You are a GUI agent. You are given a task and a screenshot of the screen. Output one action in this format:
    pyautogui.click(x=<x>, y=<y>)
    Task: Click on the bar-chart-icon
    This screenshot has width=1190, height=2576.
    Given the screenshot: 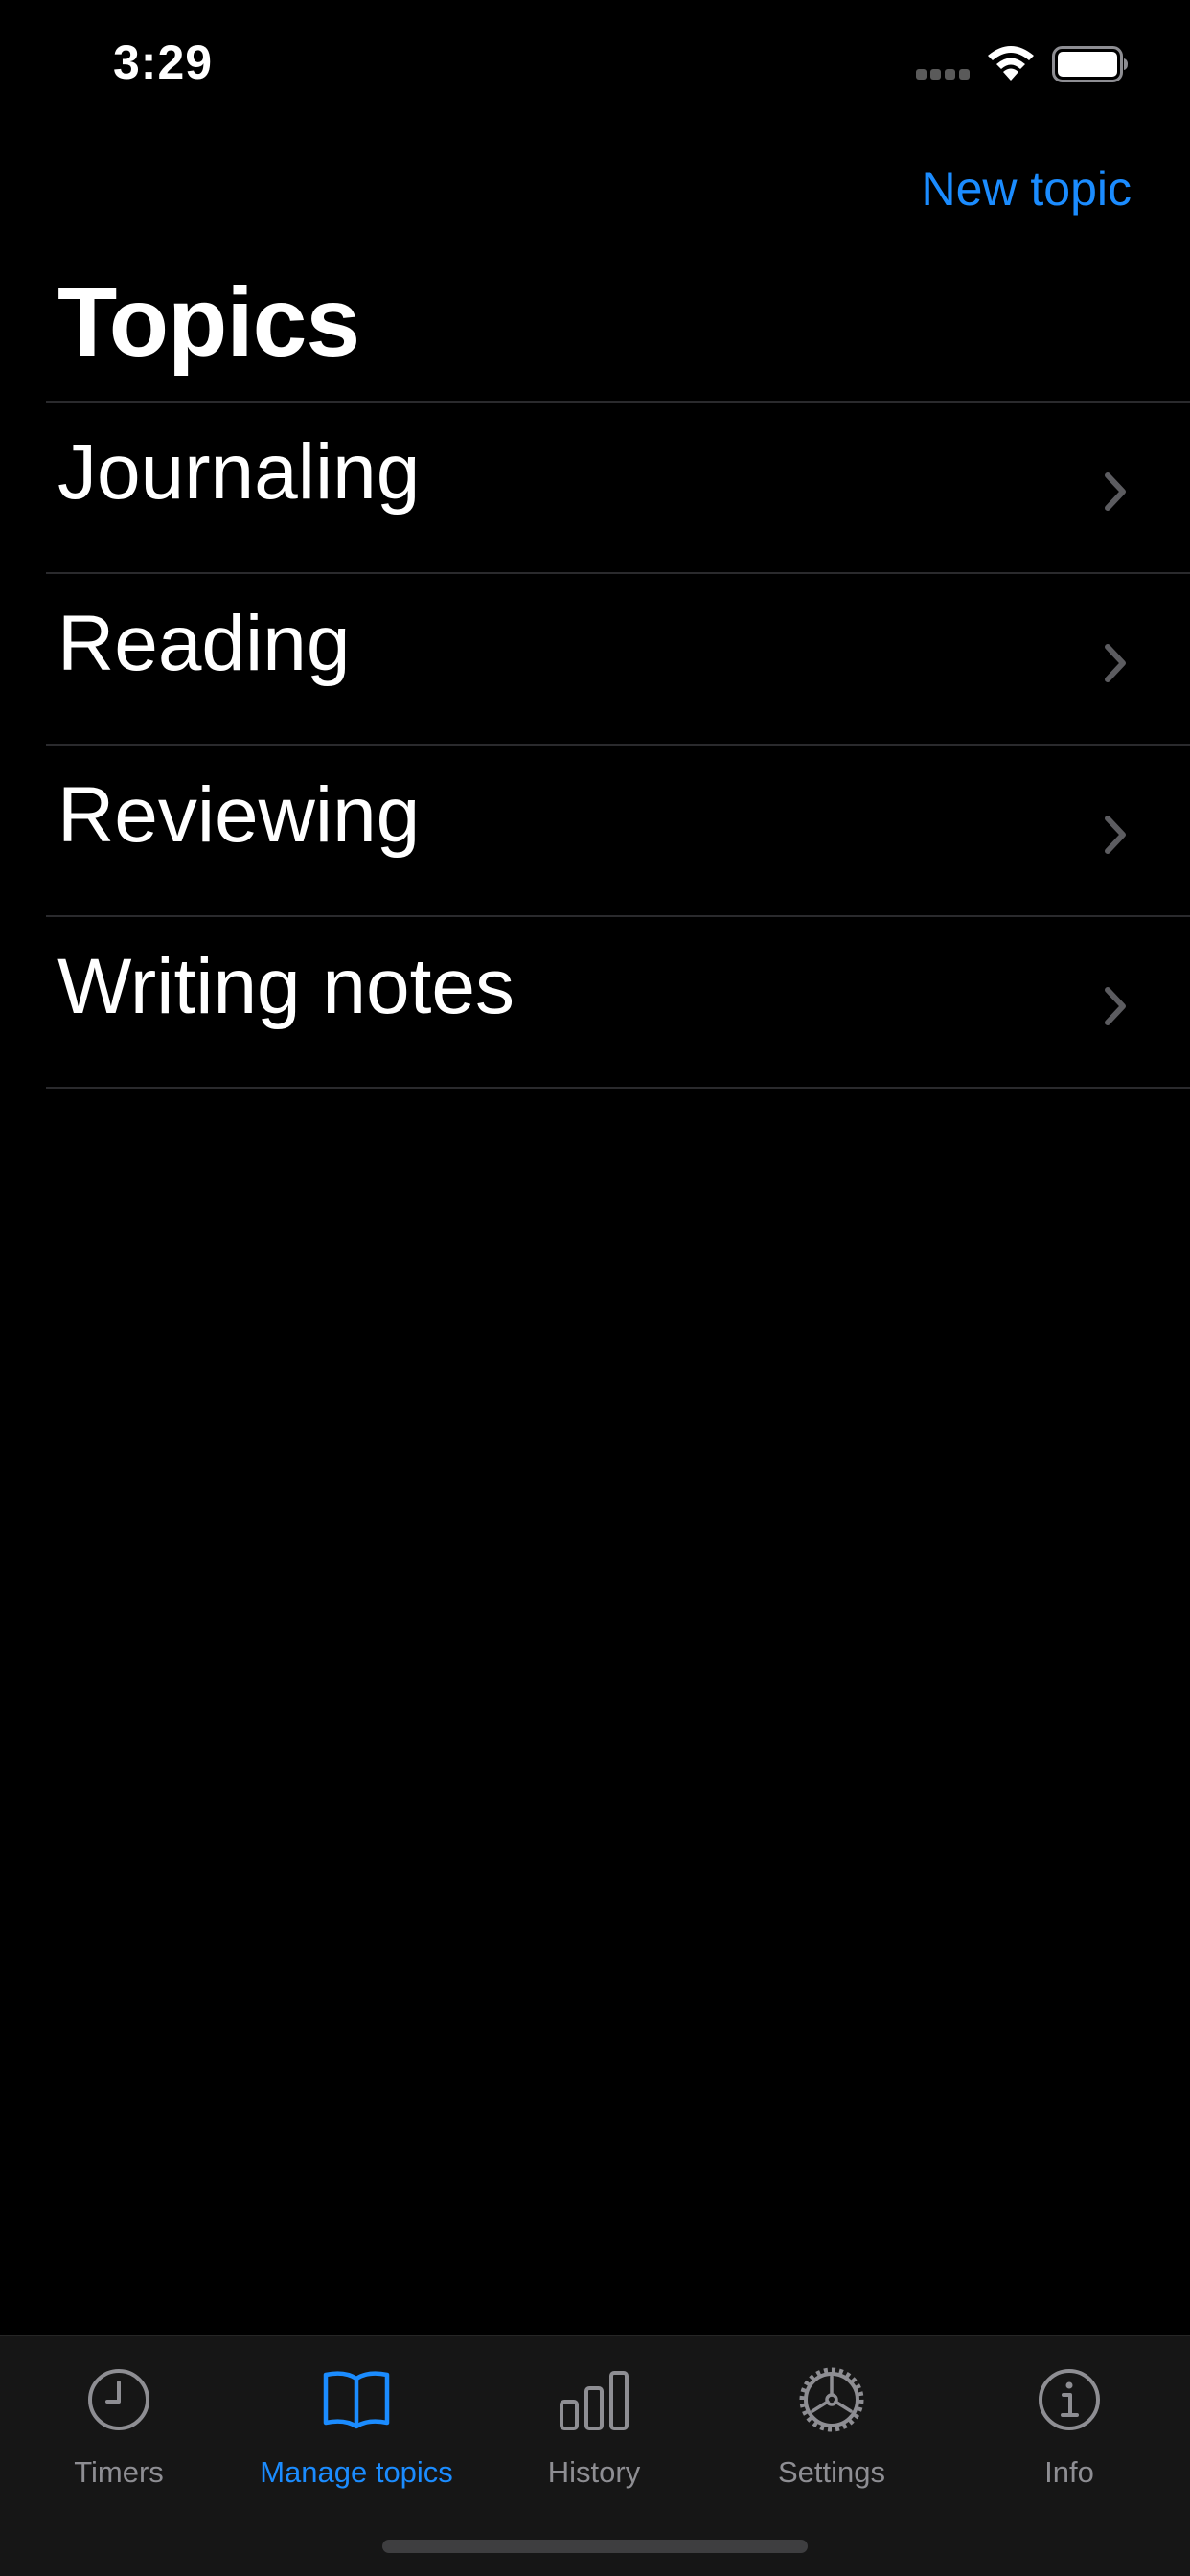 What is the action you would take?
    pyautogui.click(x=594, y=2400)
    